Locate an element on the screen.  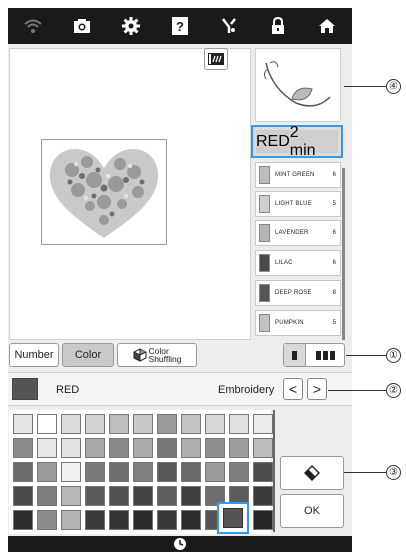
heart-design-image is located at coordinates (104, 193).